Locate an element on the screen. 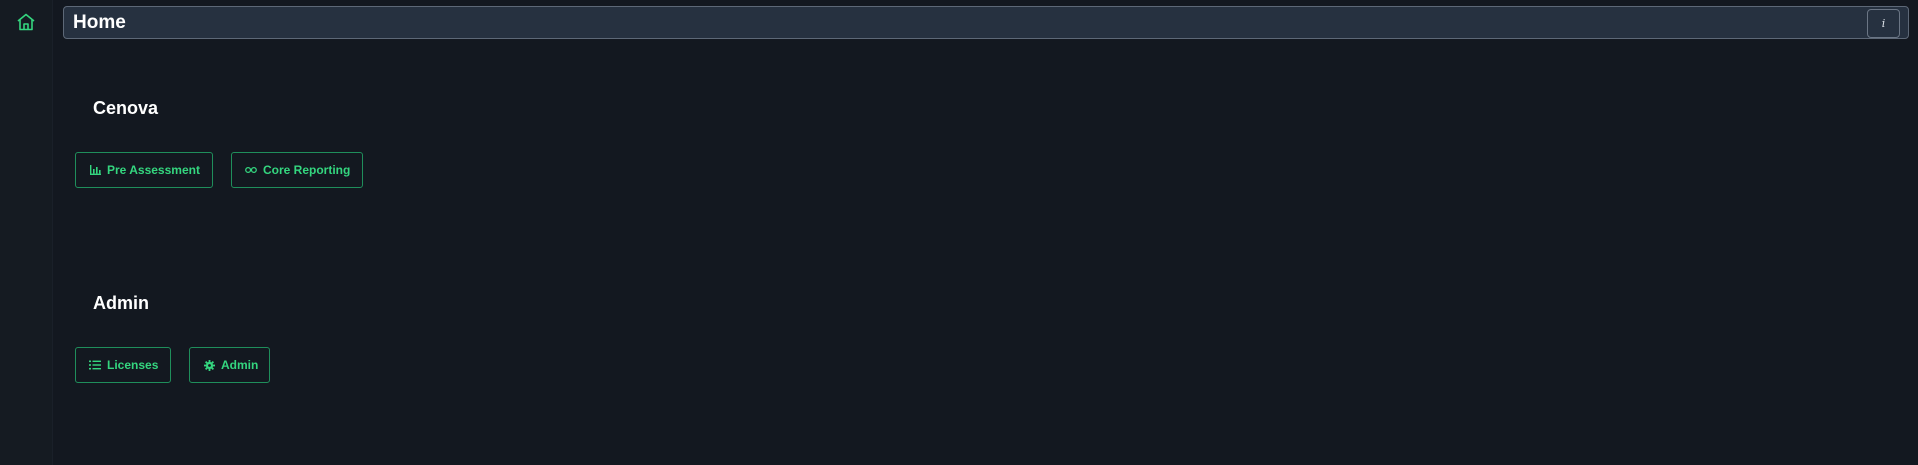  bar-chart-icon is located at coordinates (95, 170).